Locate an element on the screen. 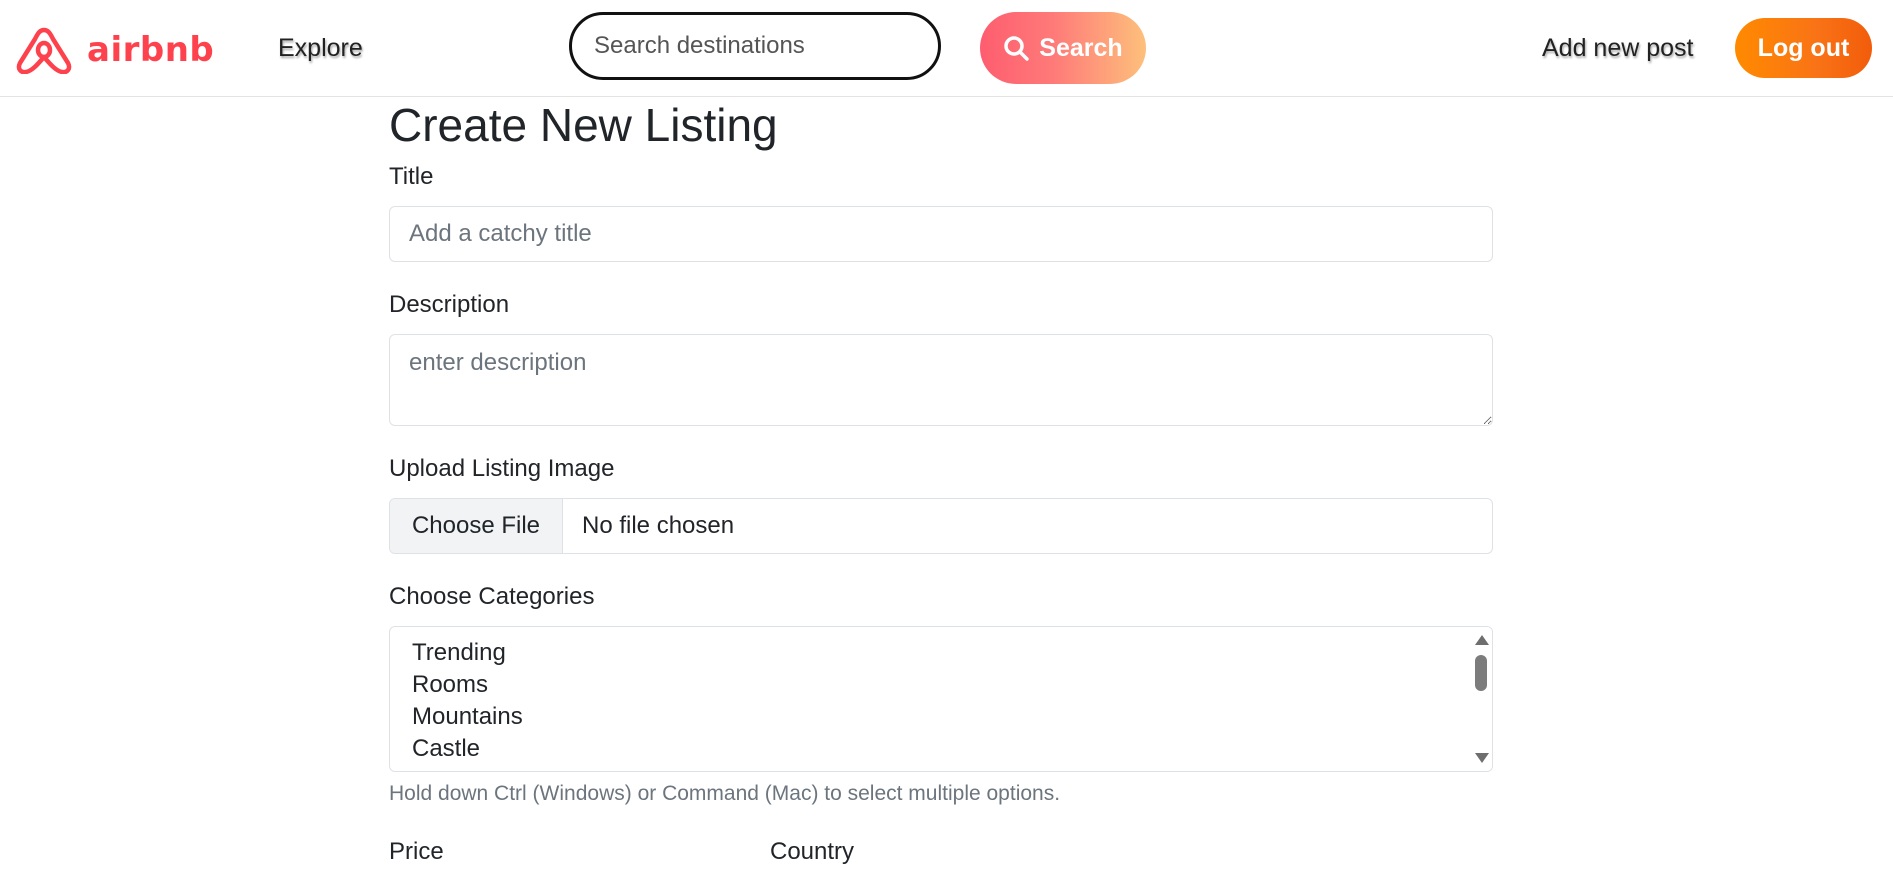 This screenshot has width=1893, height=870. description-textarea is located at coordinates (941, 380).